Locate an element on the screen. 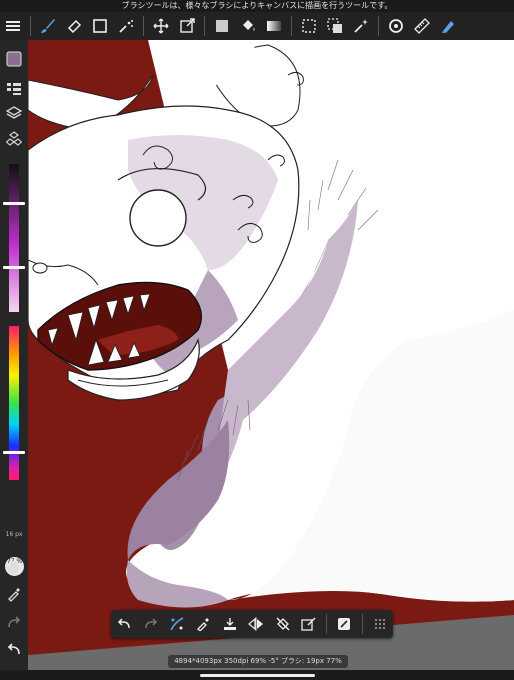  redo-sidebar-icon is located at coordinates (14, 622).